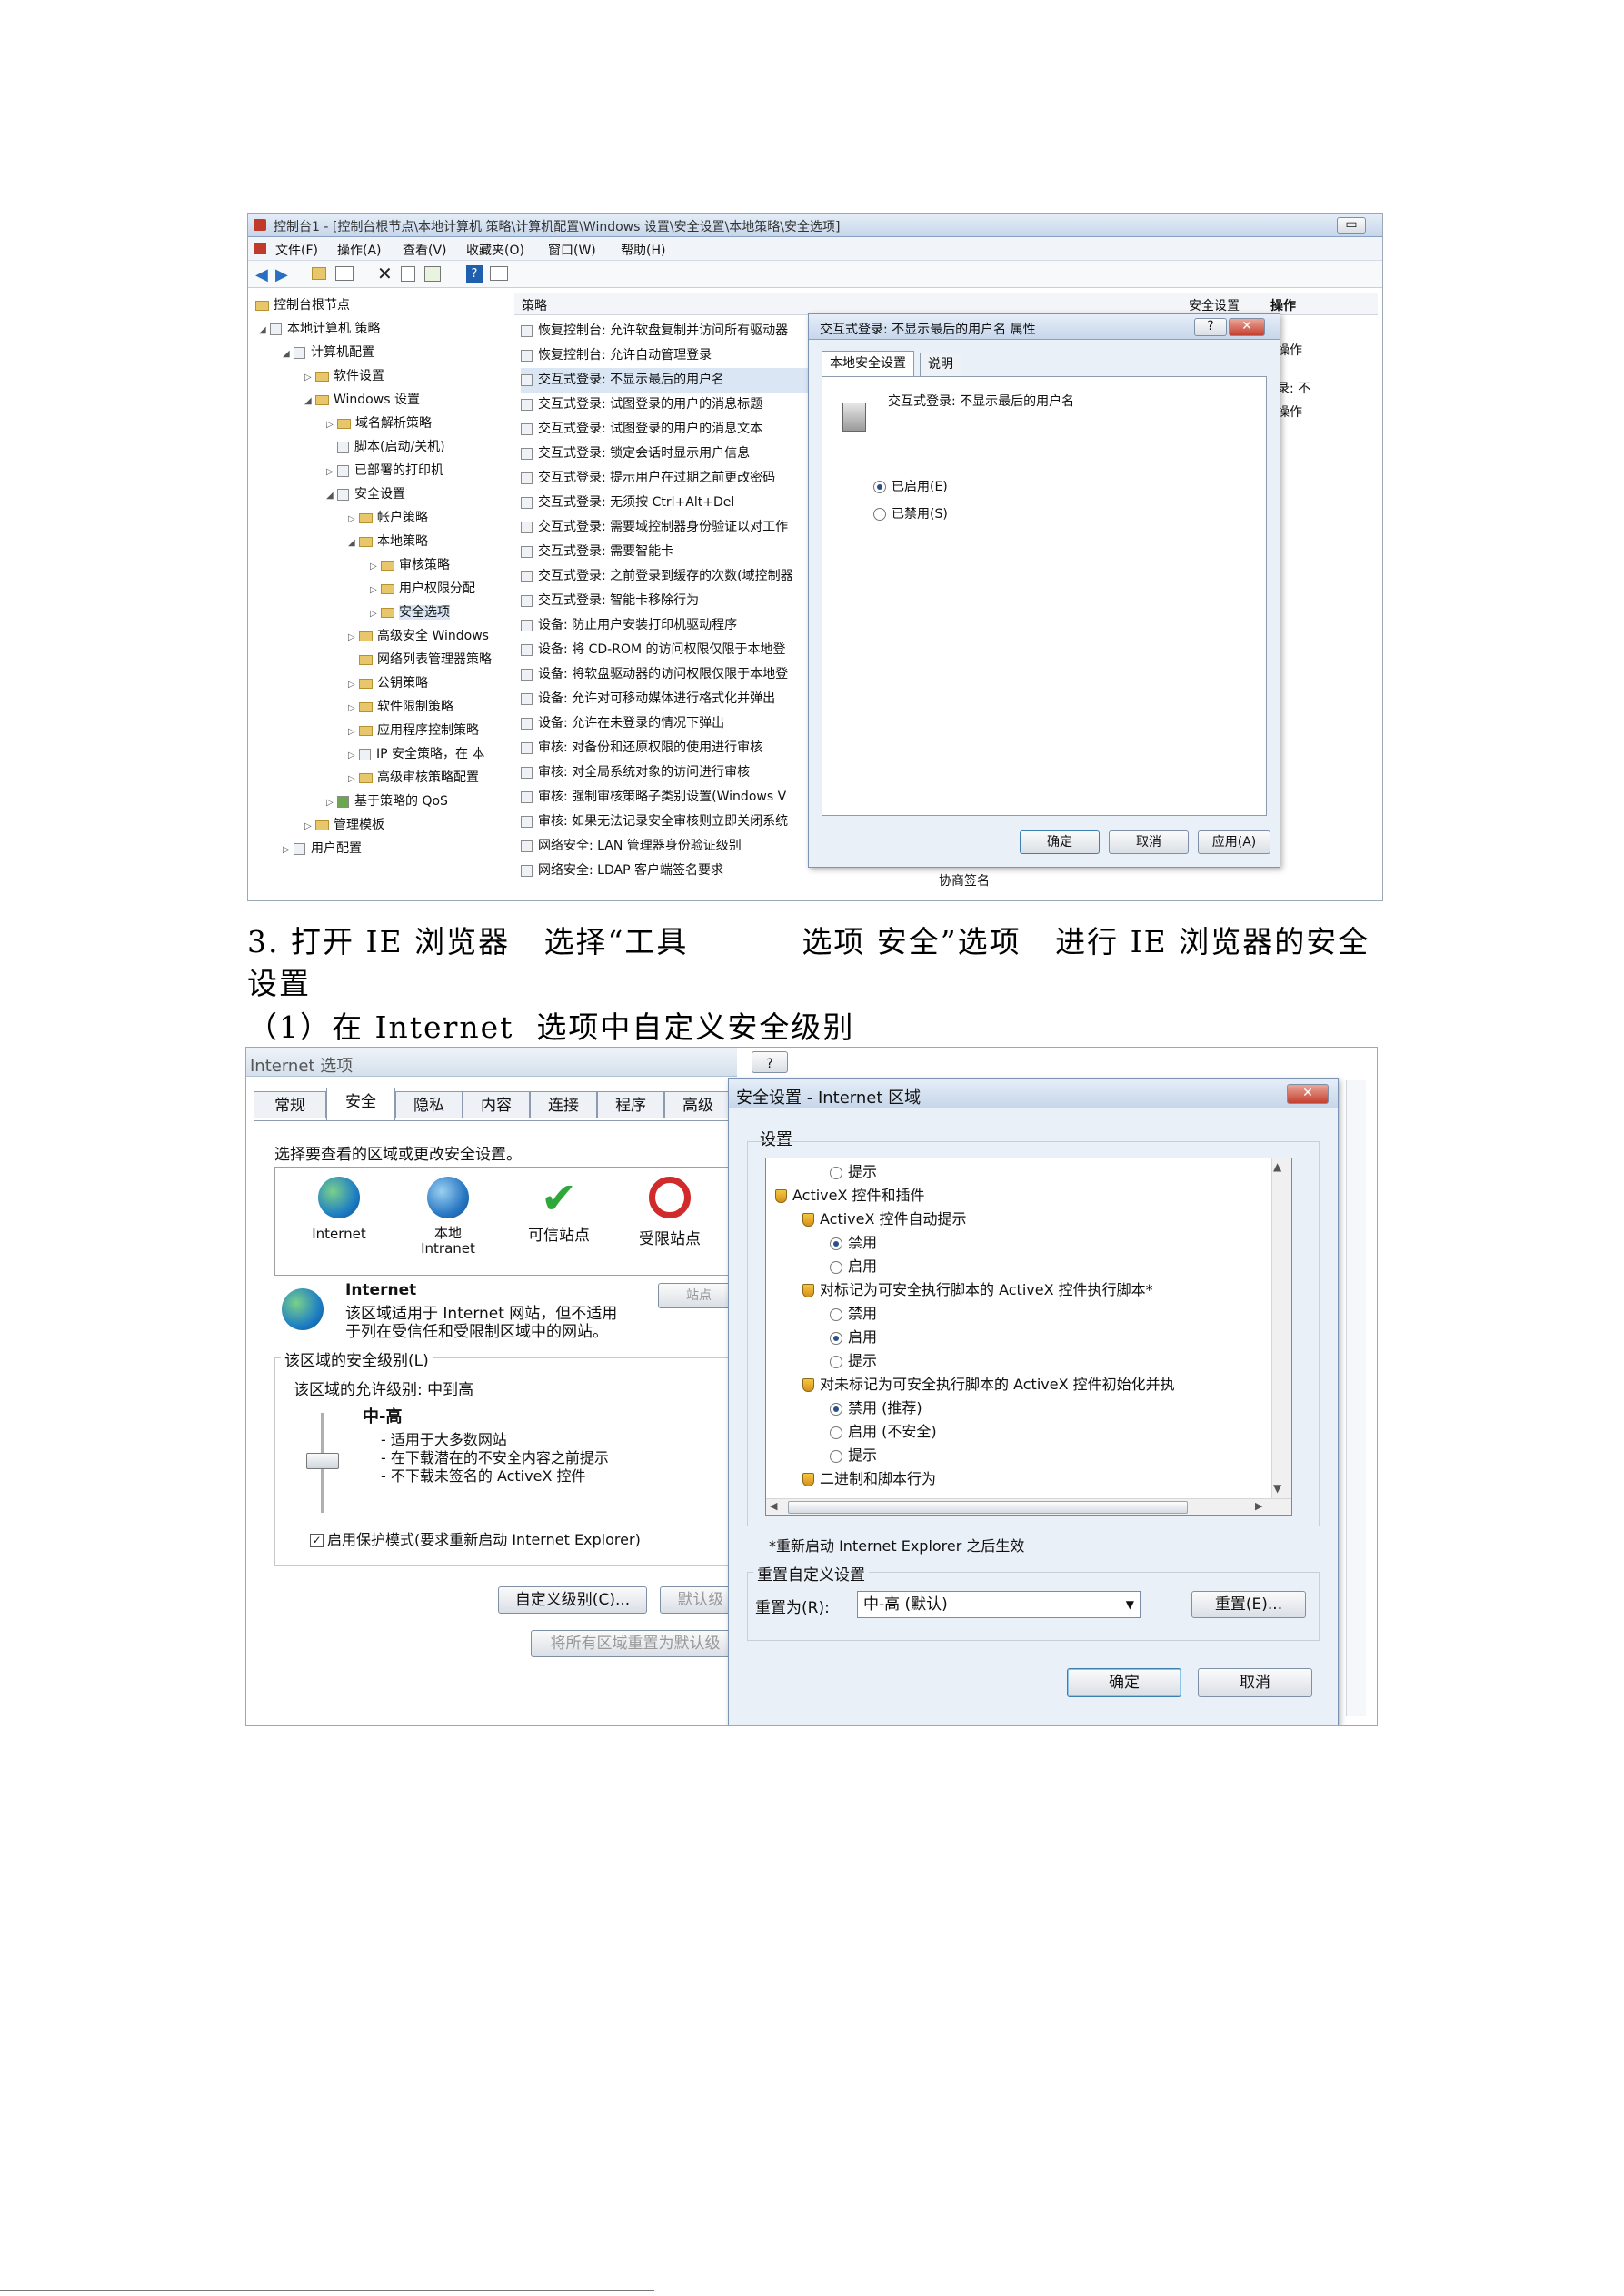 Image resolution: width=1624 pixels, height=2296 pixels. What do you see at coordinates (495, 250) in the screenshot?
I see `menu-favorites: 收藏夹(O)` at bounding box center [495, 250].